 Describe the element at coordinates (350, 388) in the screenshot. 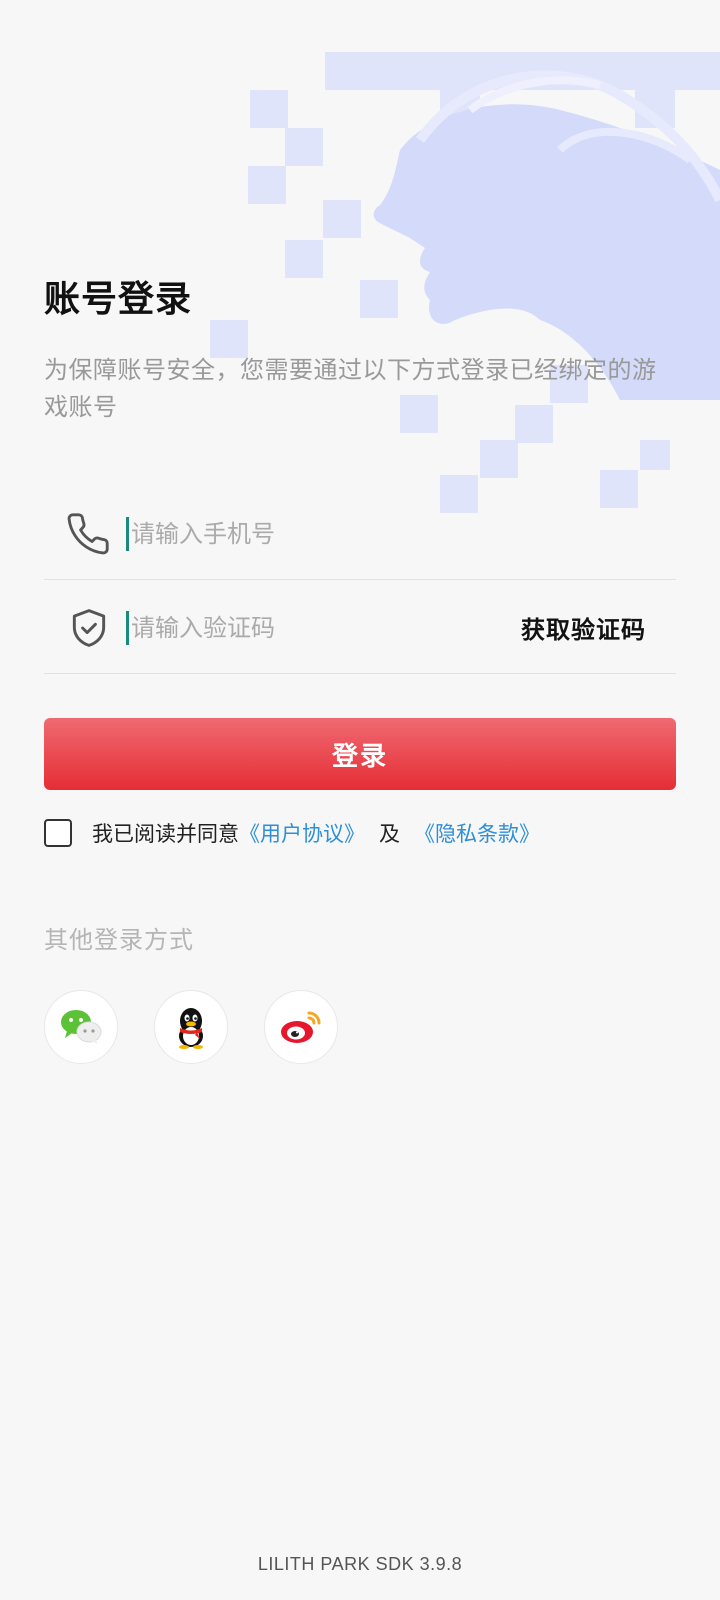

I see `page-subtitle: 为保障账号安全，您需要通过以下方式登录已经绑定的游戏账号` at that location.